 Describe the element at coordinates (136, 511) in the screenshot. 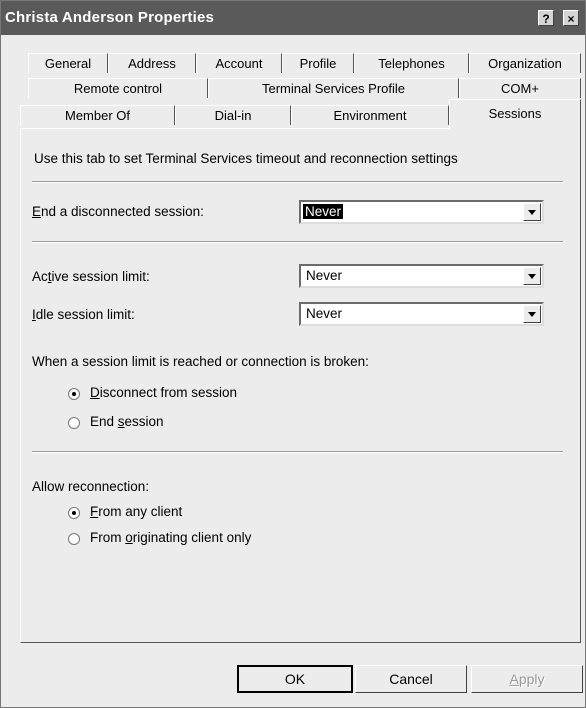

I see `any-client-option-label: From any client` at that location.